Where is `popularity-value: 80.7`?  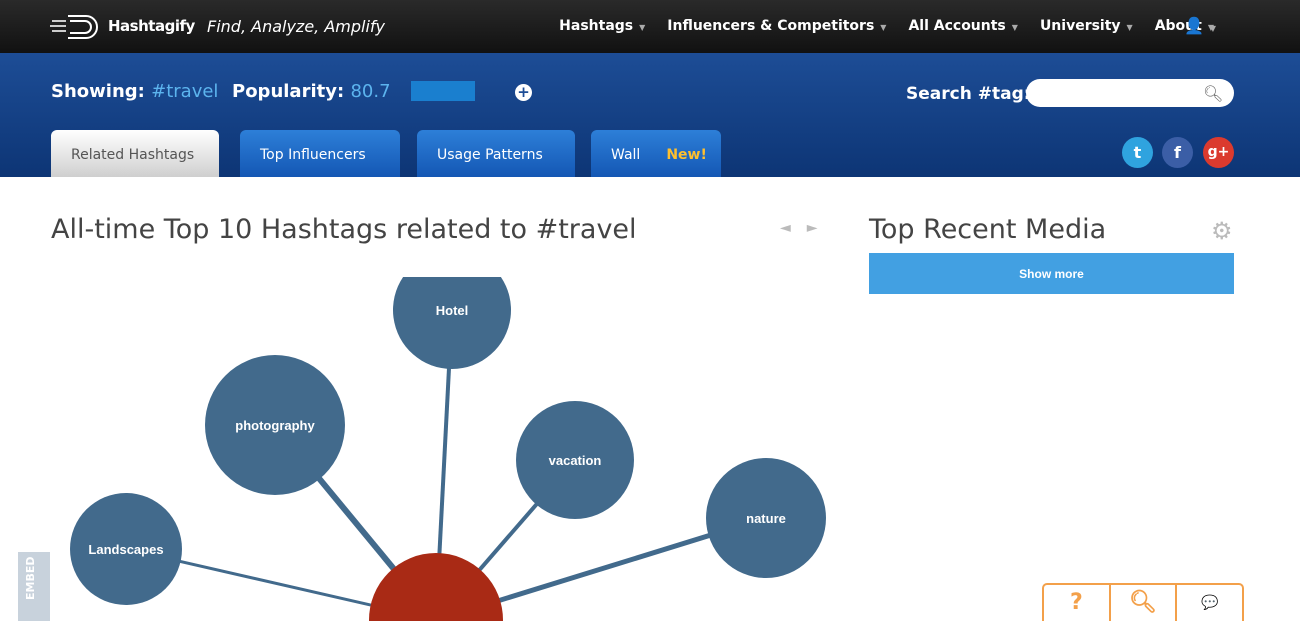
popularity-value: 80.7 is located at coordinates (370, 91).